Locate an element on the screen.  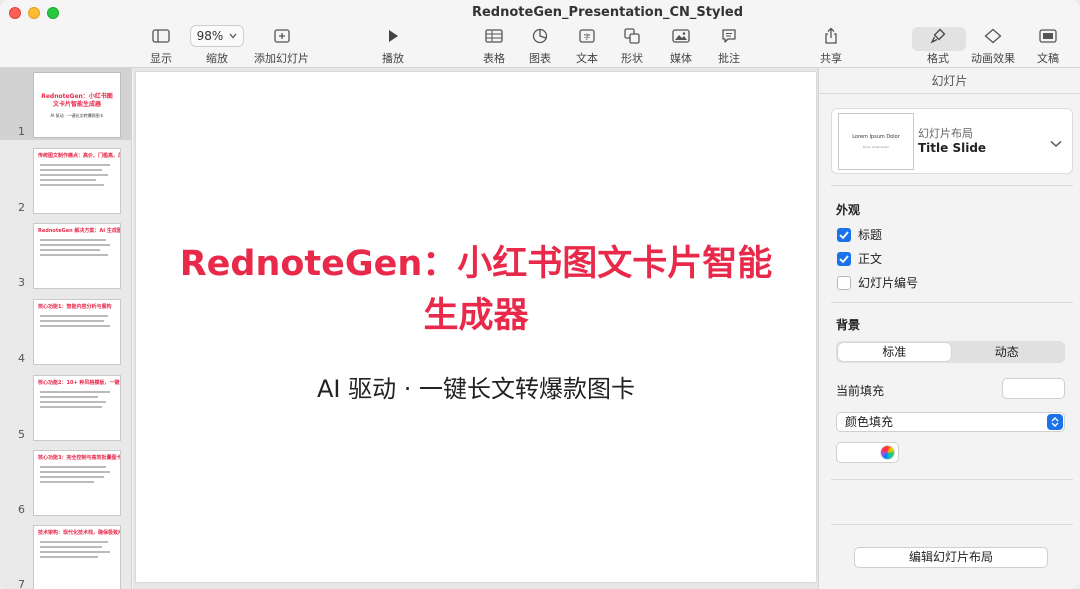
paintbrush-icon is located at coordinates (938, 36).